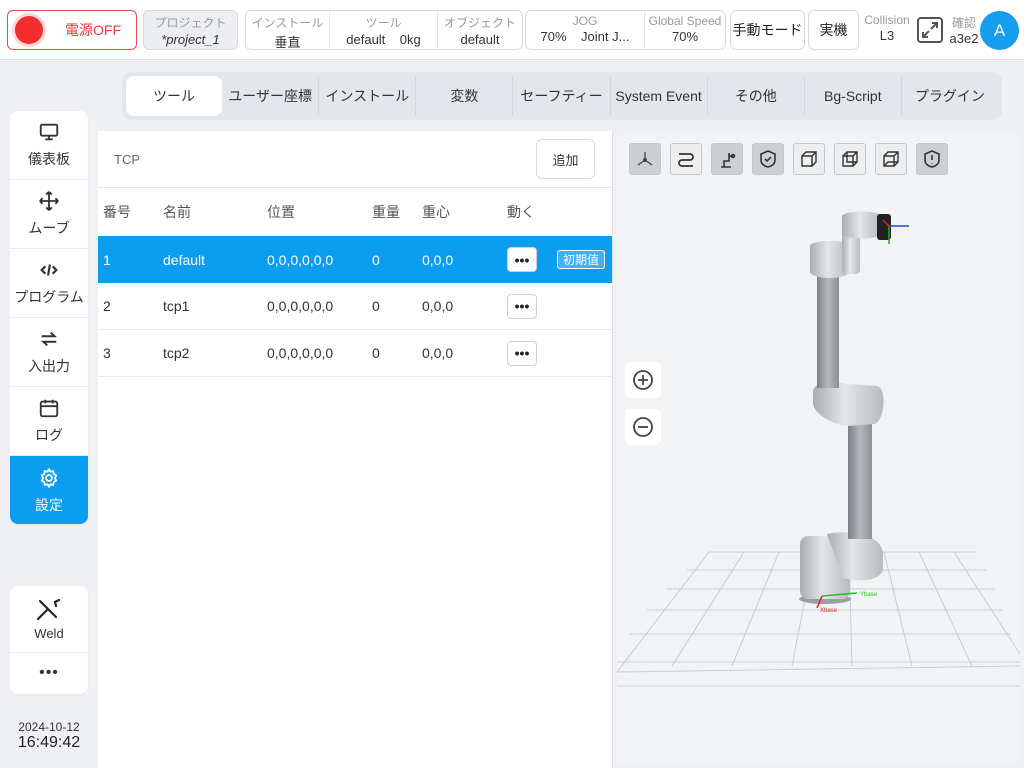  I want to click on tab-bg-script: Bg-Script, so click(853, 96).